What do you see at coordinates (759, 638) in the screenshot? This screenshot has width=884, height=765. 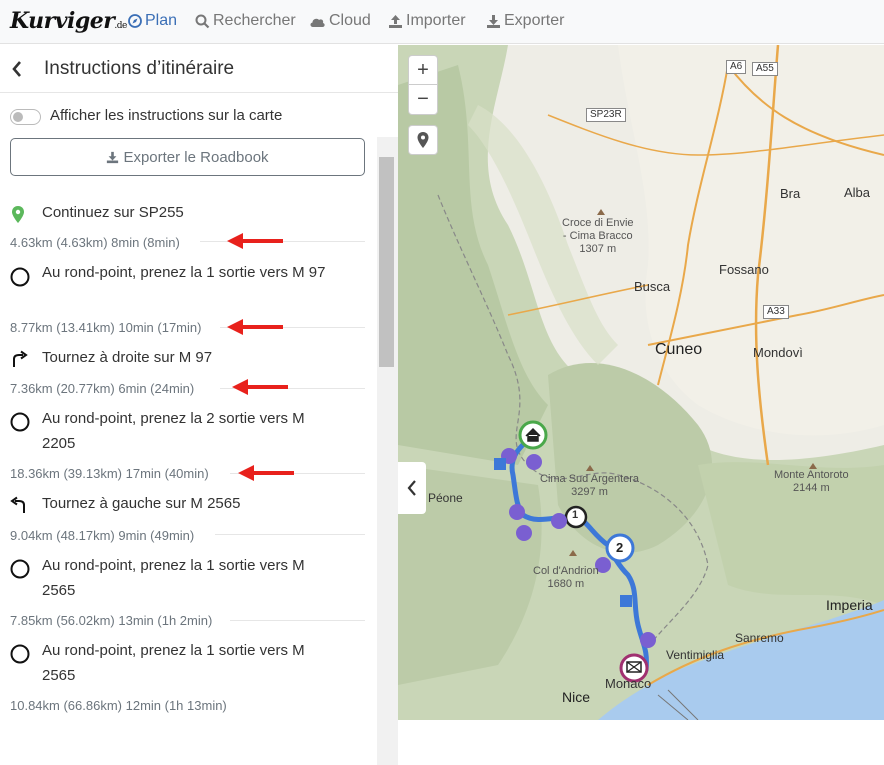 I see `map-label-sanremo: Sanremo` at bounding box center [759, 638].